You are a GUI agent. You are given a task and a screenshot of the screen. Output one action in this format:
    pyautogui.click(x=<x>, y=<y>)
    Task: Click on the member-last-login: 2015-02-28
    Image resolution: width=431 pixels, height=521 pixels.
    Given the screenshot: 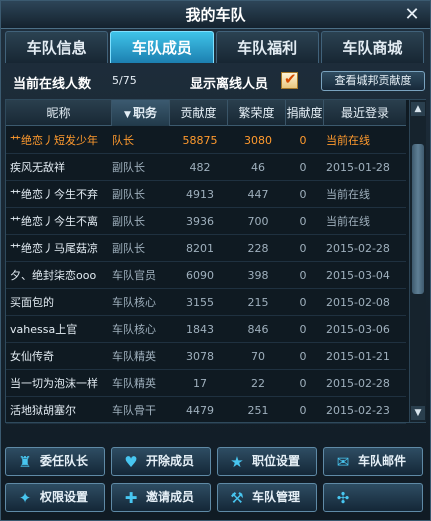 What is the action you would take?
    pyautogui.click(x=358, y=248)
    